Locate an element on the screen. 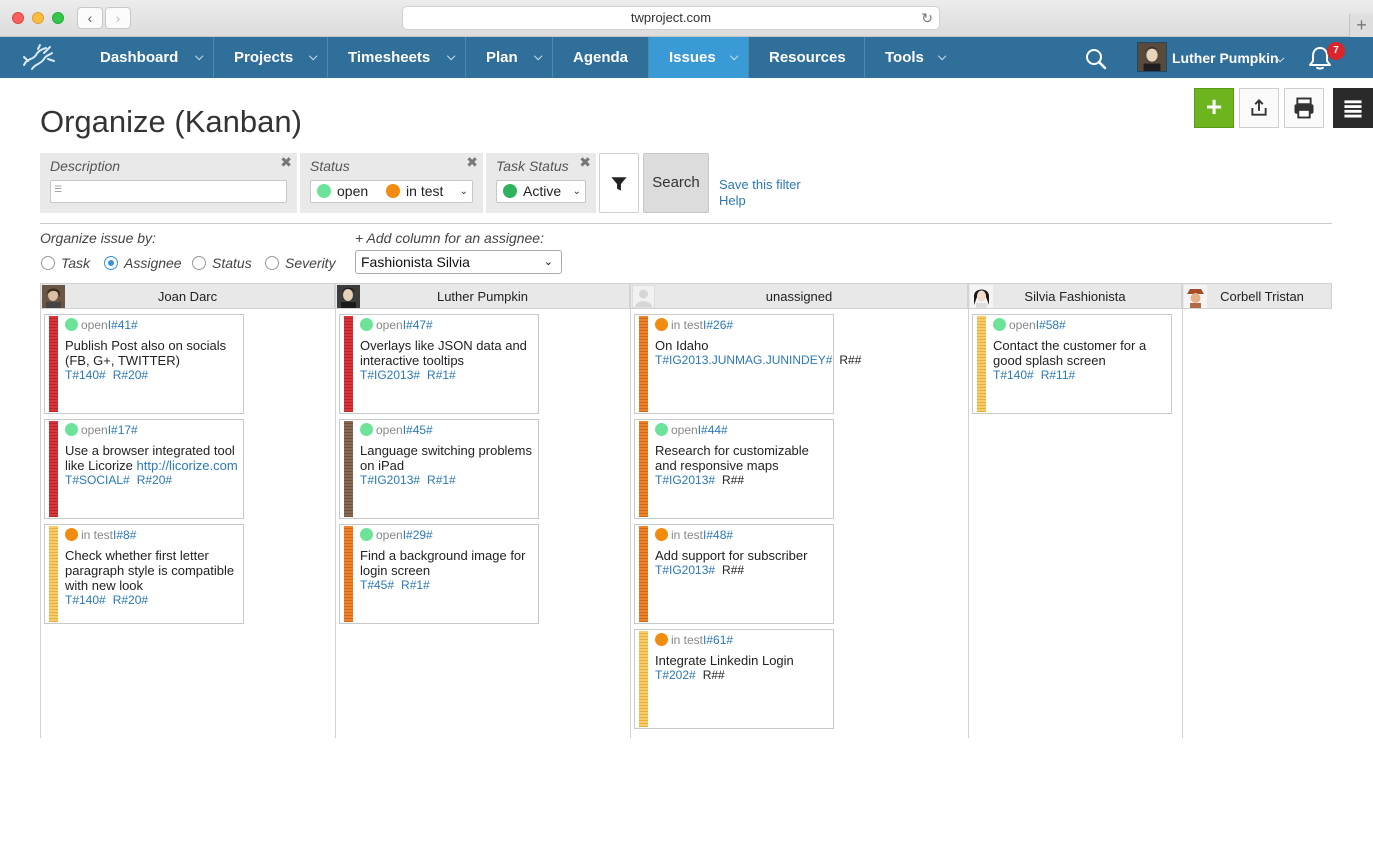  nav-timesheets: Timesheets ⌵ is located at coordinates (397, 57).